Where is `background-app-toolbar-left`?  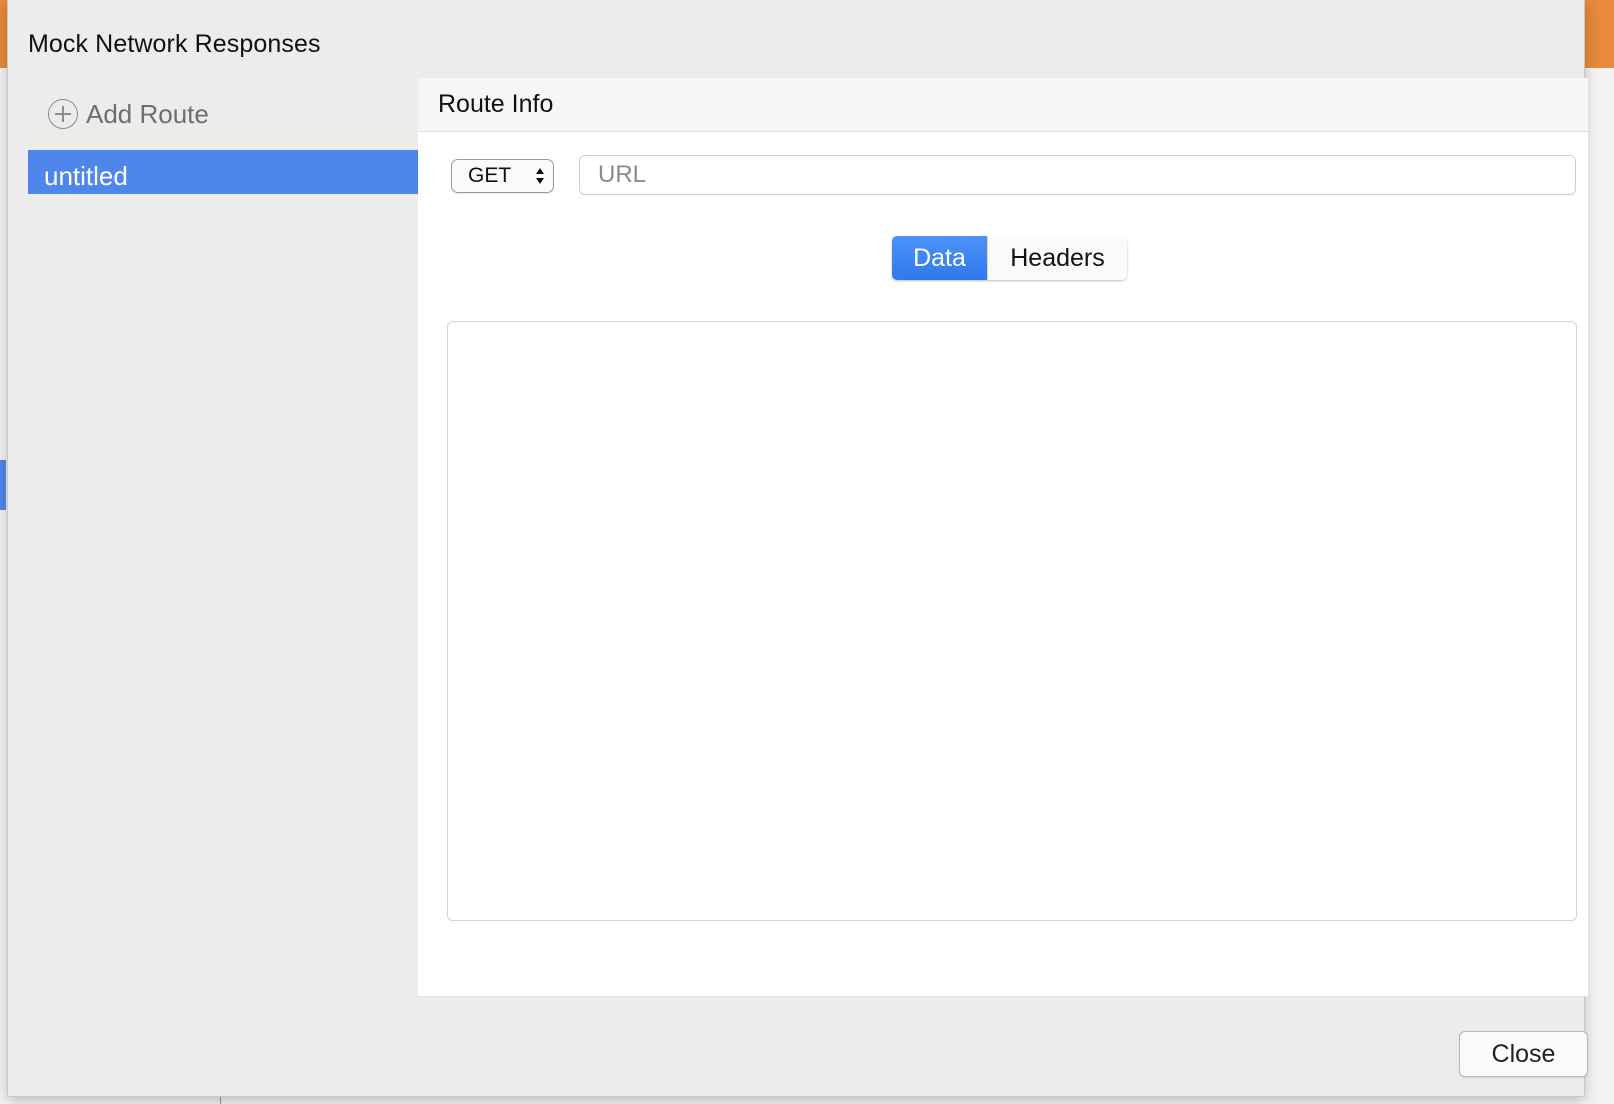 background-app-toolbar-left is located at coordinates (4, 34).